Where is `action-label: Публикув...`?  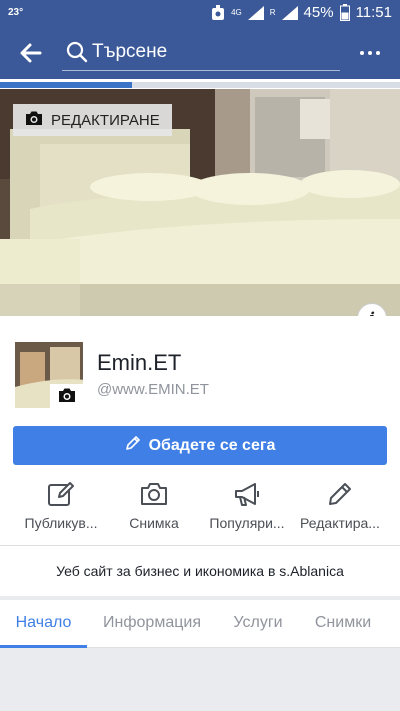 action-label: Публикув... is located at coordinates (61, 523).